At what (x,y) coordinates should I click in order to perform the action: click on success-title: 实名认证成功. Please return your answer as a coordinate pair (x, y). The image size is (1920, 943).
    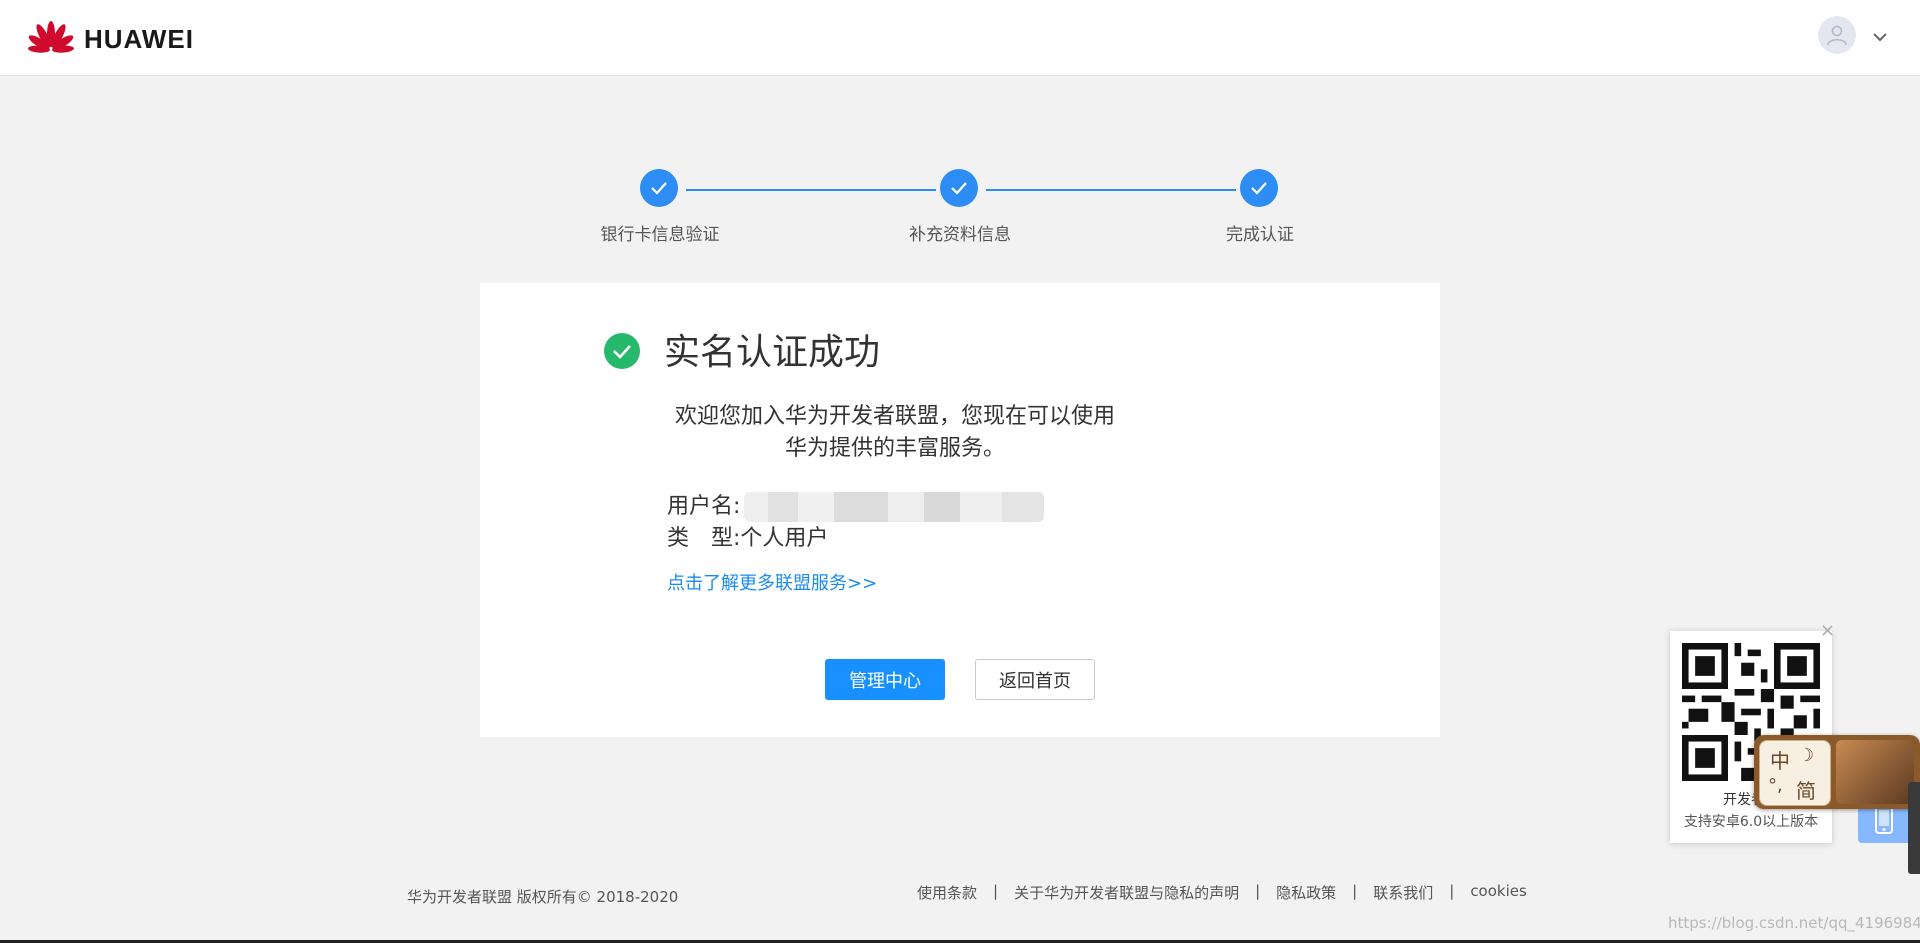
    Looking at the image, I should click on (772, 352).